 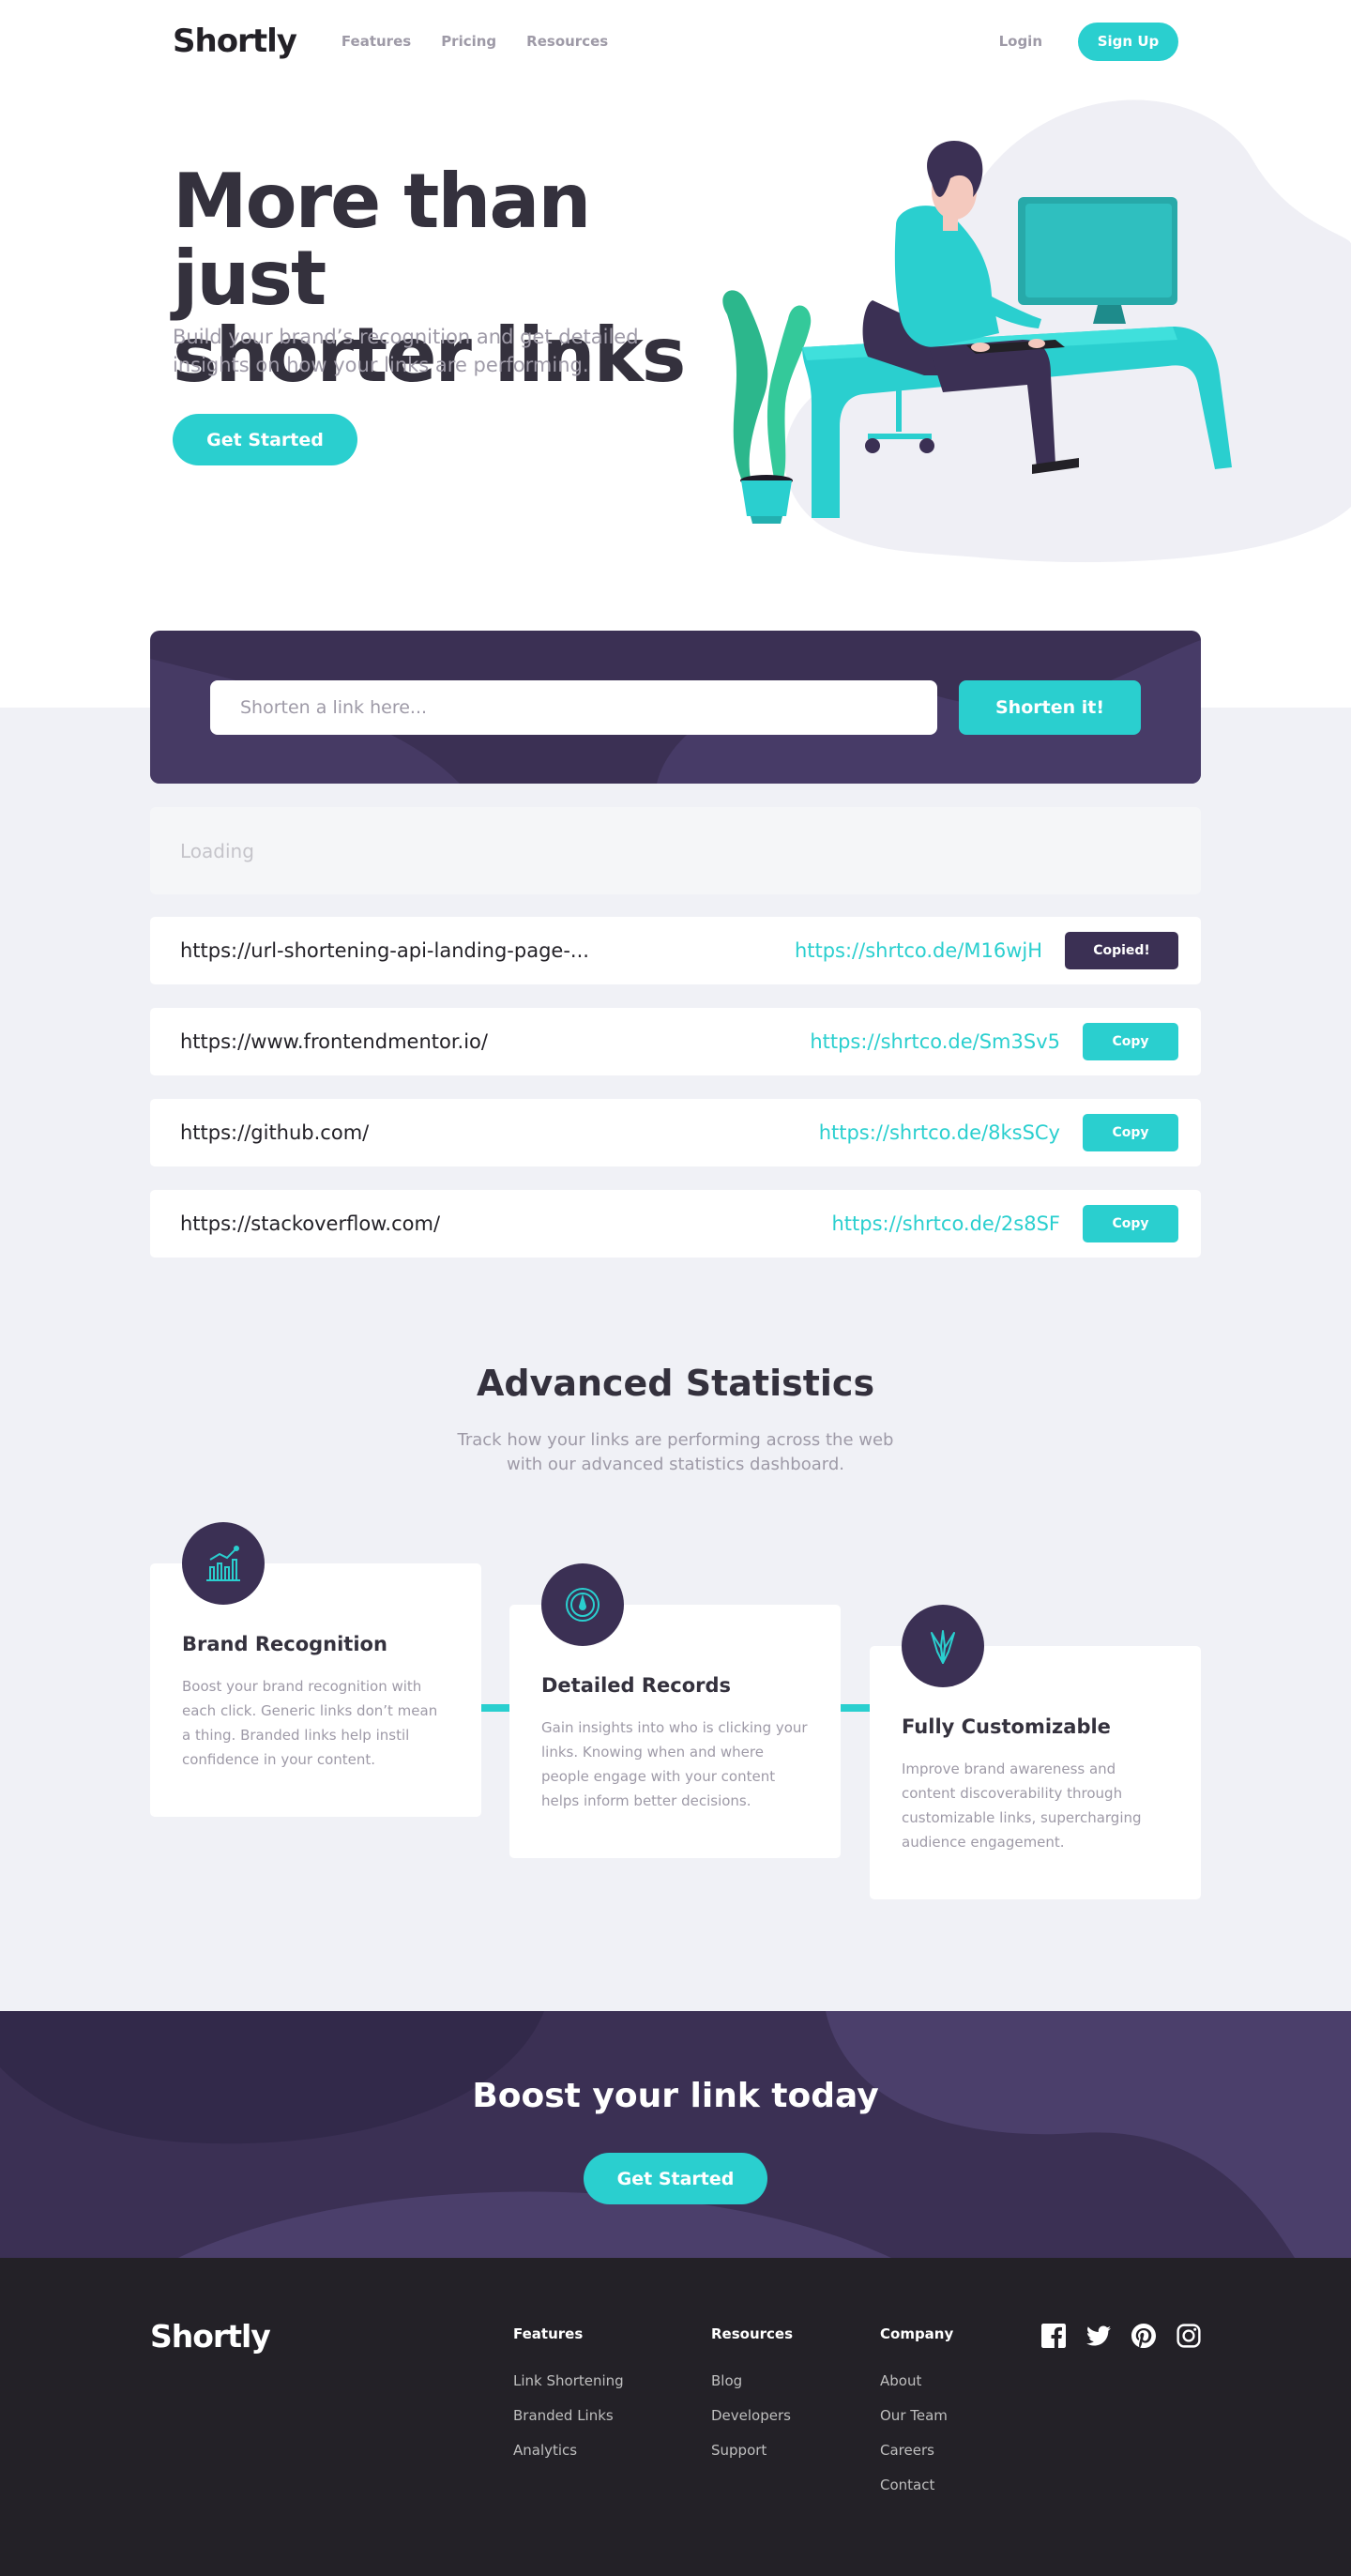 I want to click on footer-column-company: Company About Our Team Careers Contact, so click(x=917, y=2418).